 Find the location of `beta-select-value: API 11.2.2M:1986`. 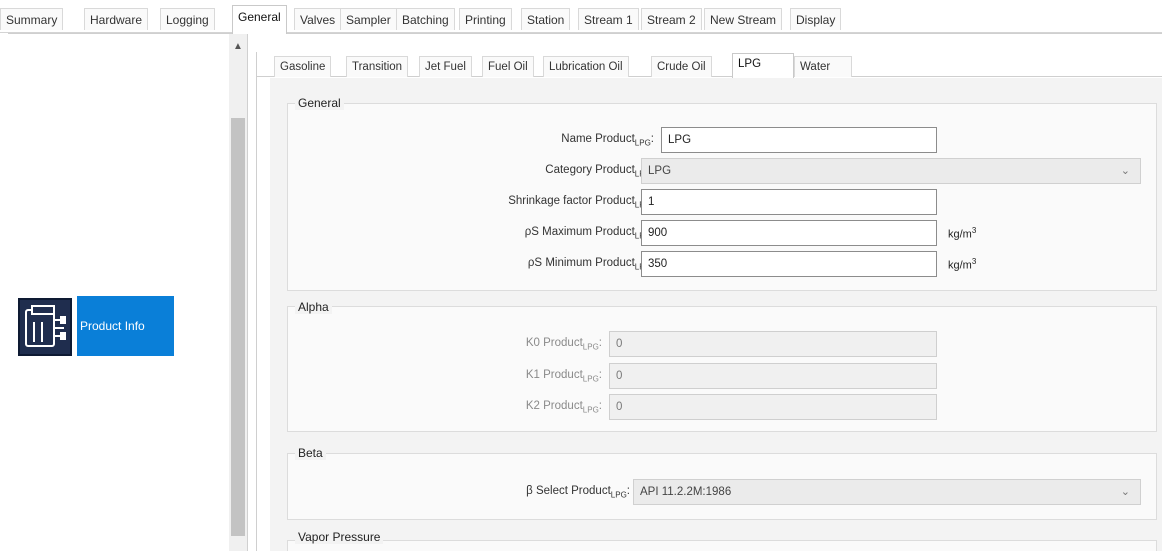

beta-select-value: API 11.2.2M:1986 is located at coordinates (686, 492).